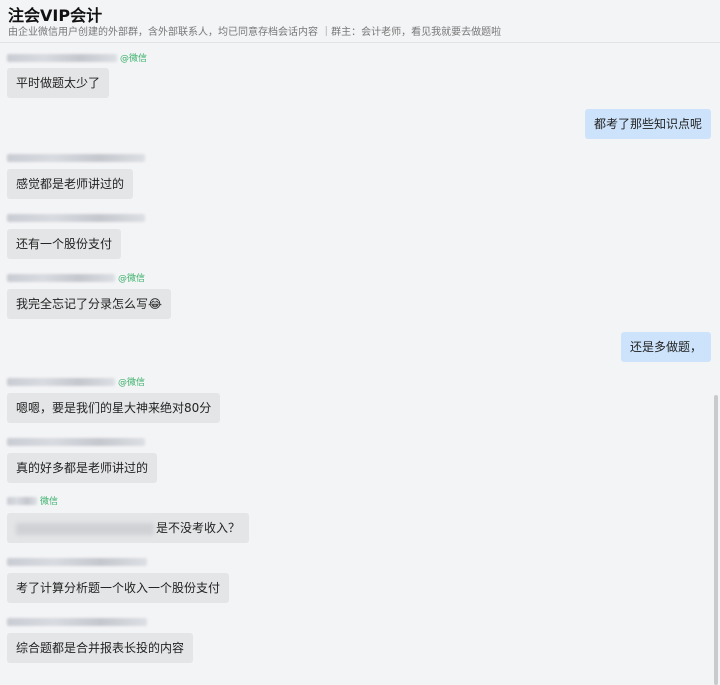  What do you see at coordinates (89, 304) in the screenshot?
I see `message-bubble: 我完全忘记了分录怎么写😂` at bounding box center [89, 304].